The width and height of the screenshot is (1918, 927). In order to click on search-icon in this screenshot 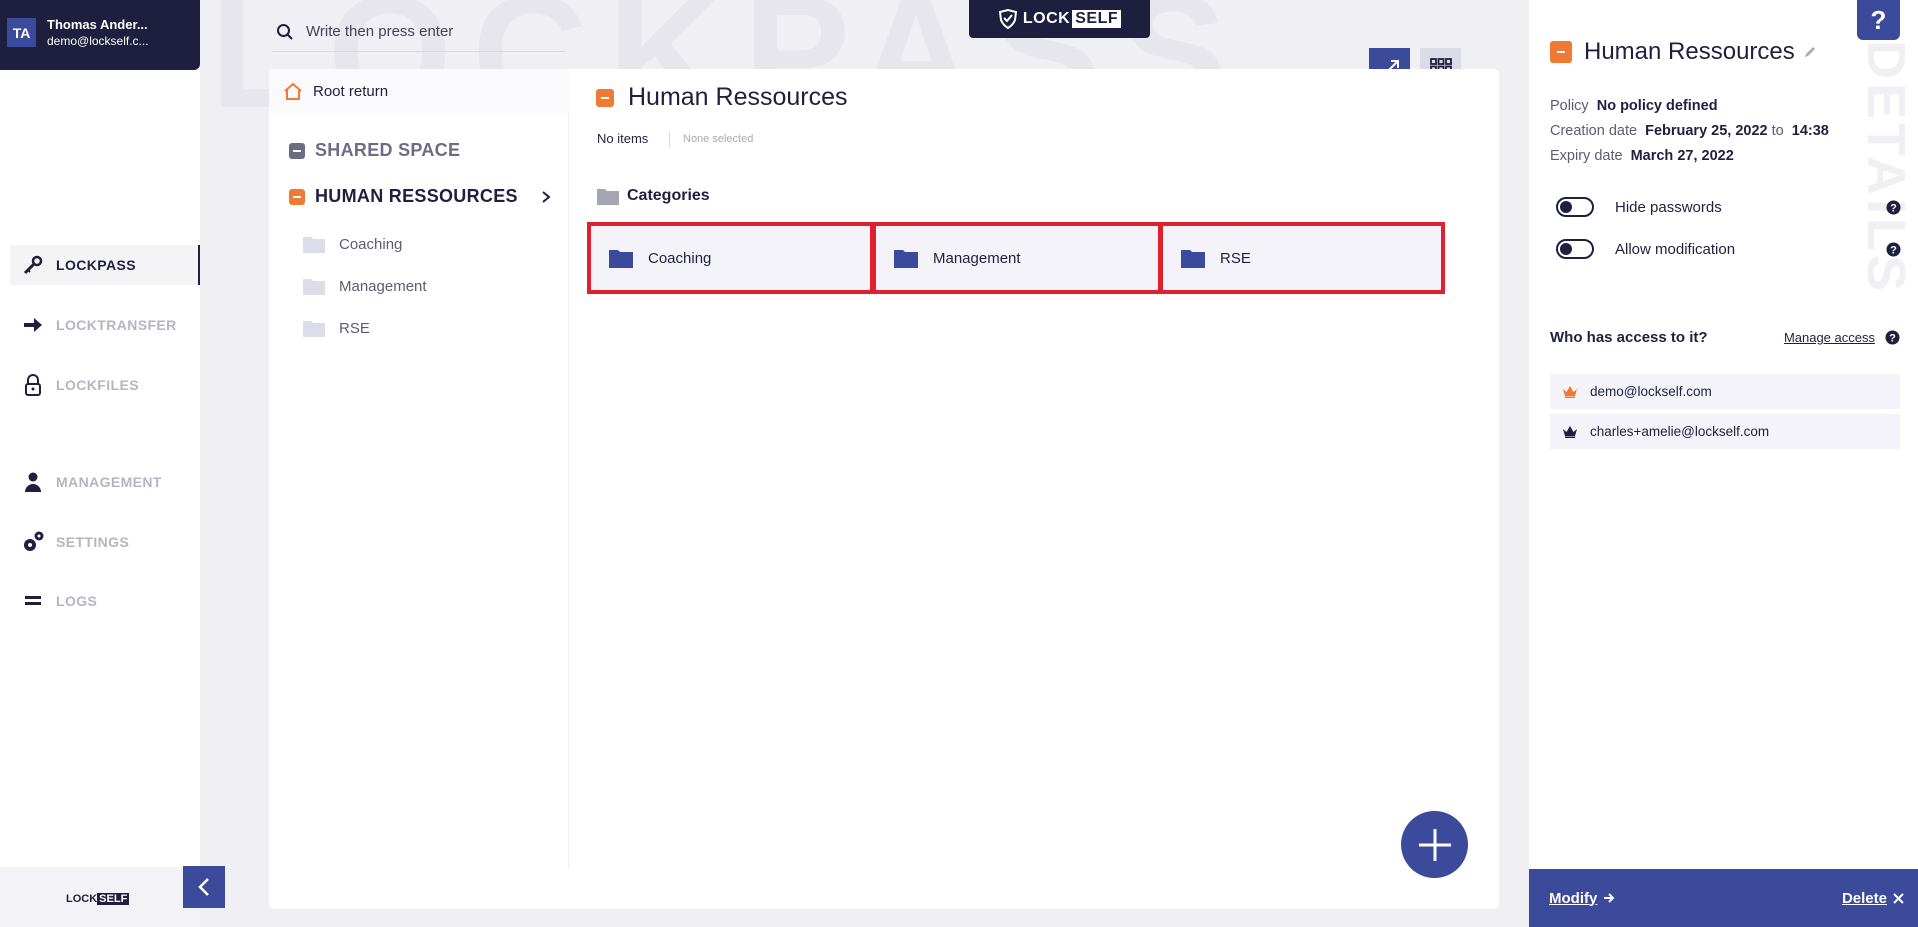, I will do `click(285, 31)`.